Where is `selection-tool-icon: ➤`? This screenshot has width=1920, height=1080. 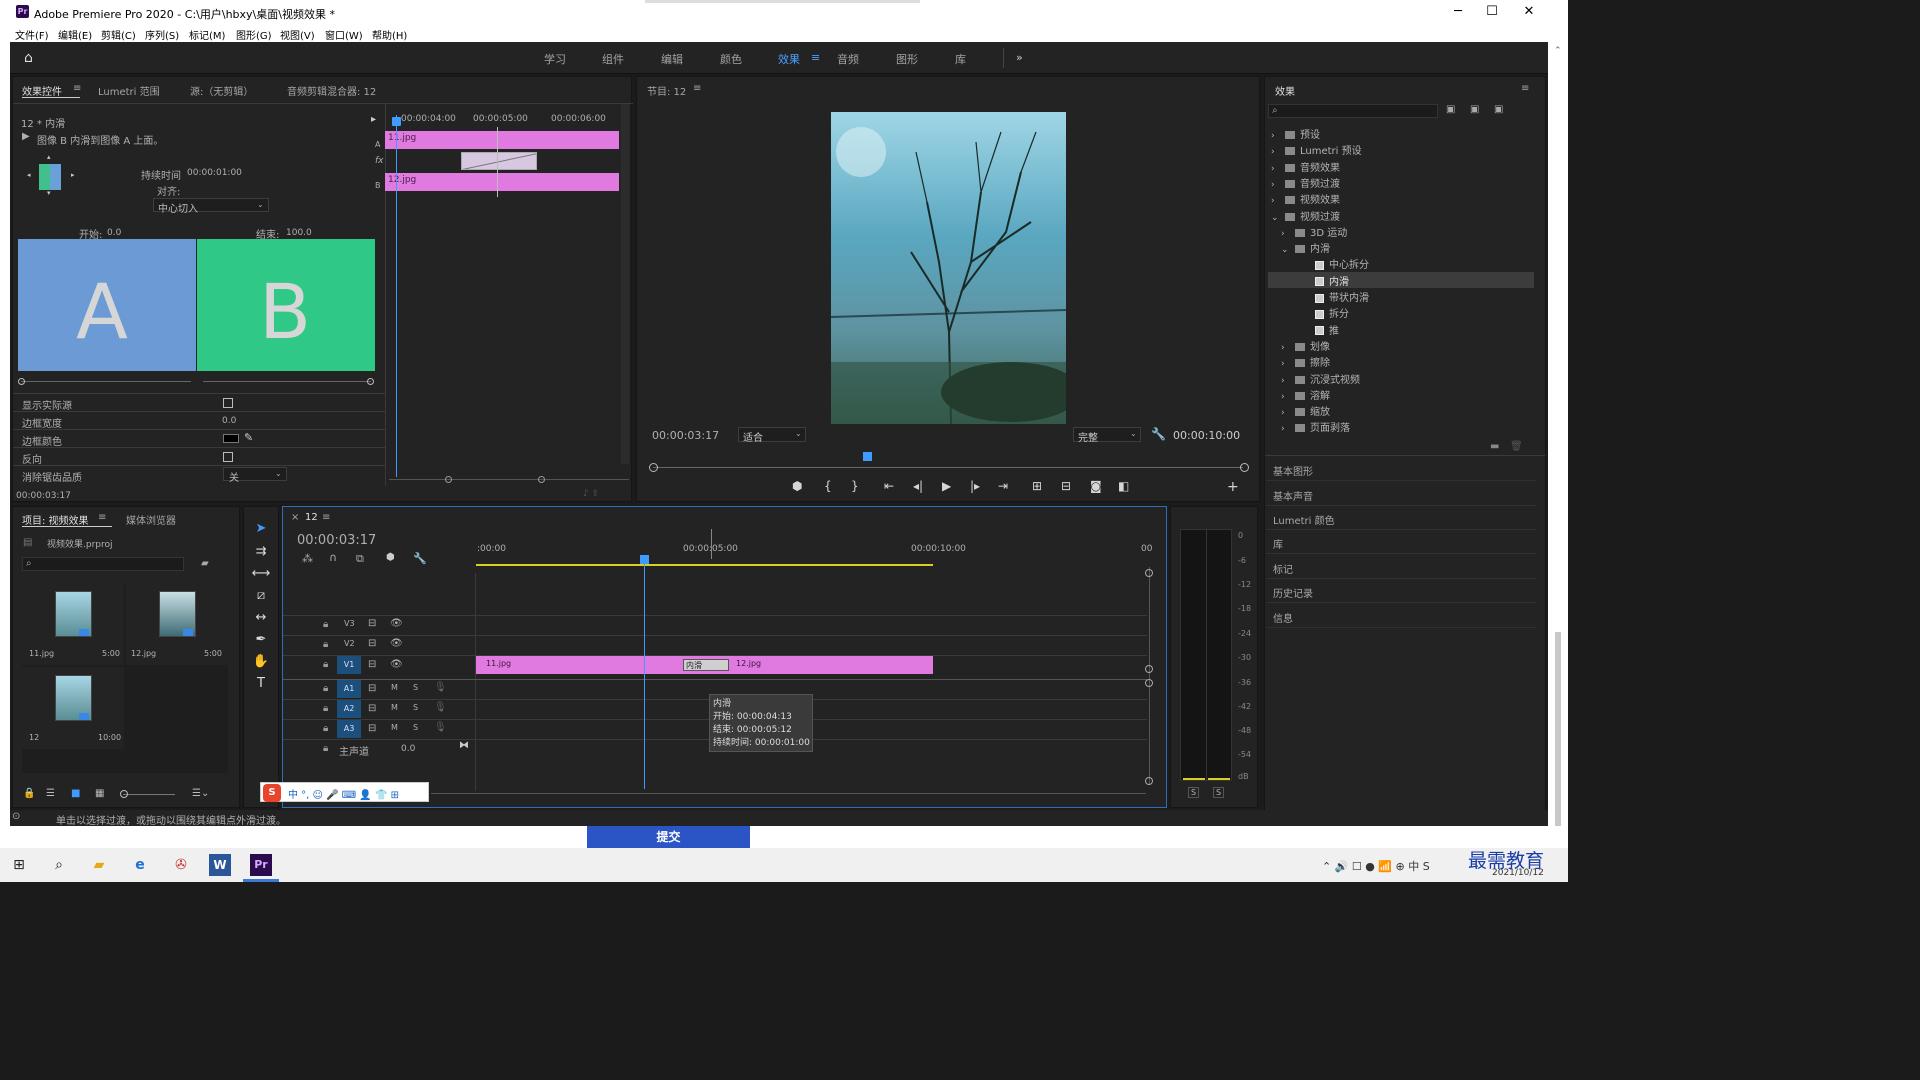 selection-tool-icon: ➤ is located at coordinates (261, 528).